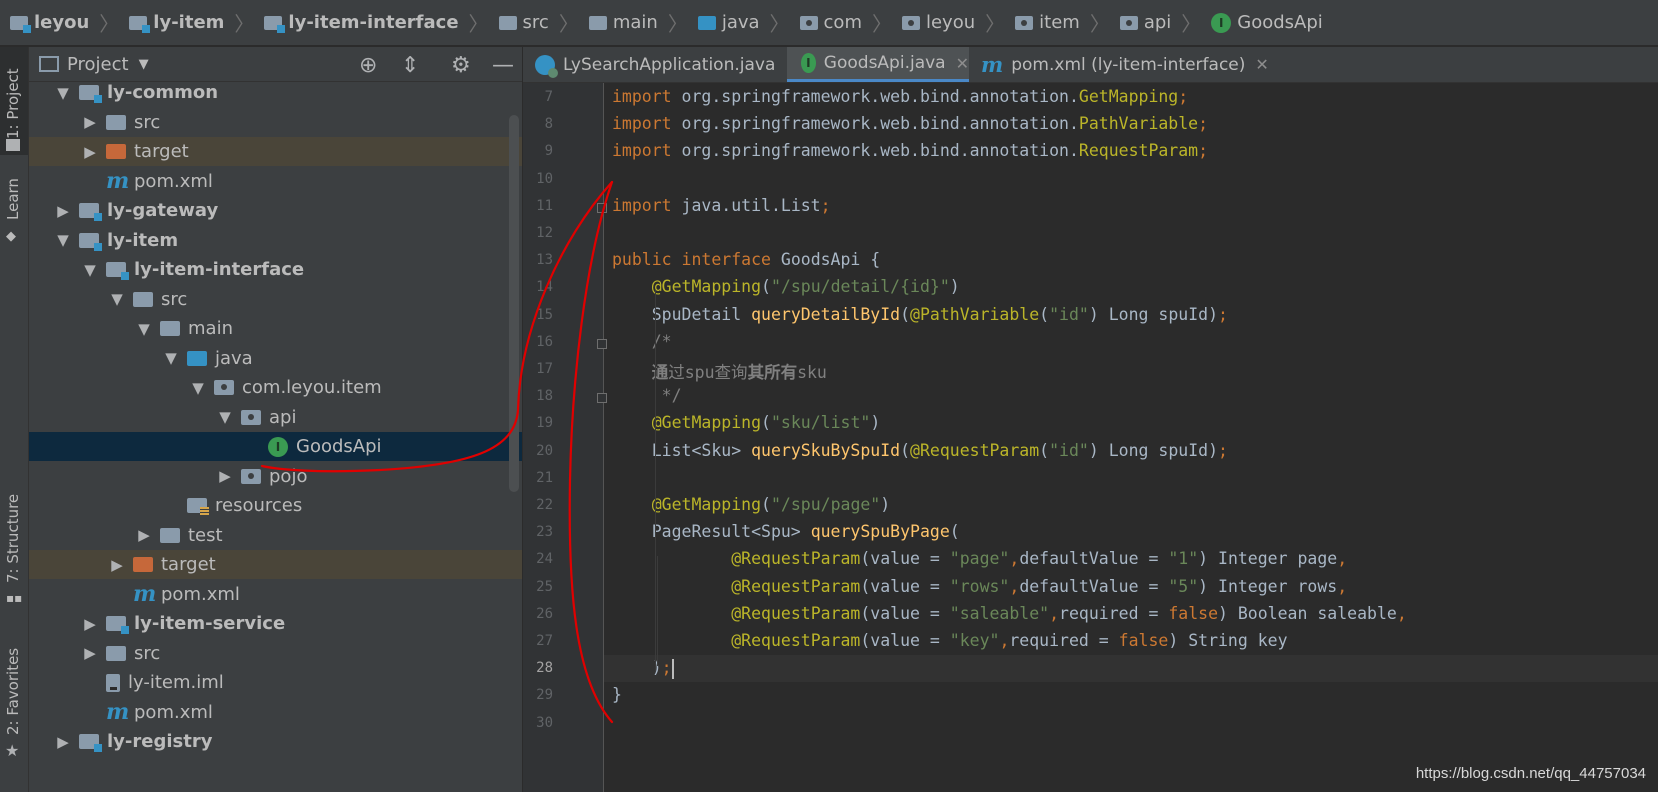 This screenshot has width=1658, height=792. Describe the element at coordinates (14, 101) in the screenshot. I see `tool-tab-project: 1: Project` at that location.